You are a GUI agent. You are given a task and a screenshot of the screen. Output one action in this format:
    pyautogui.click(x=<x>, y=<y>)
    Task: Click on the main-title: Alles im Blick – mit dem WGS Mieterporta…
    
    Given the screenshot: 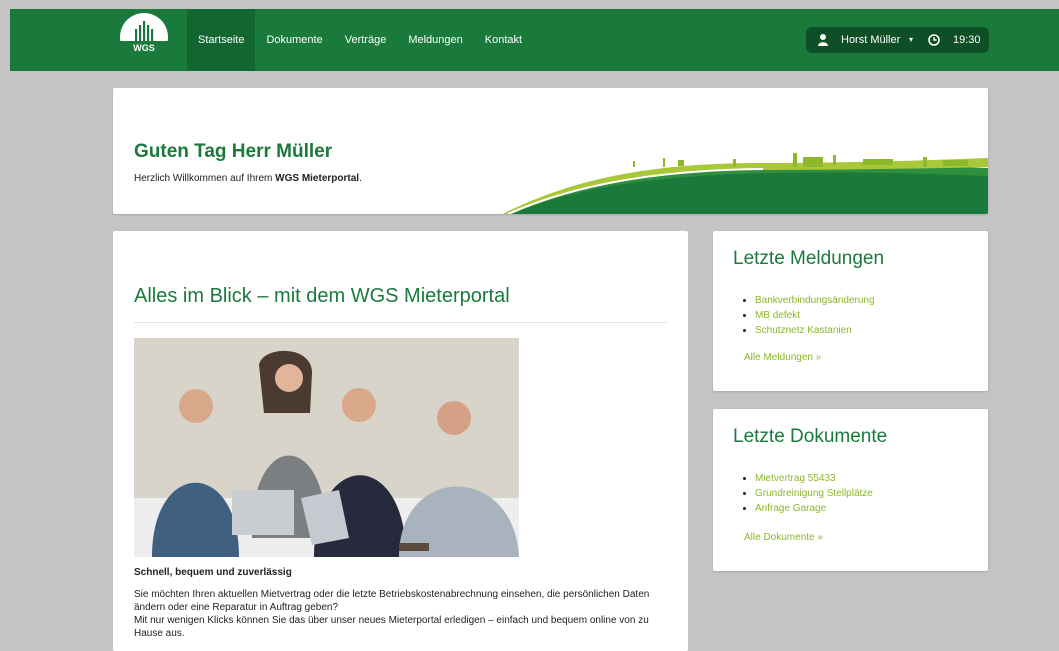 What is the action you would take?
    pyautogui.click(x=322, y=296)
    